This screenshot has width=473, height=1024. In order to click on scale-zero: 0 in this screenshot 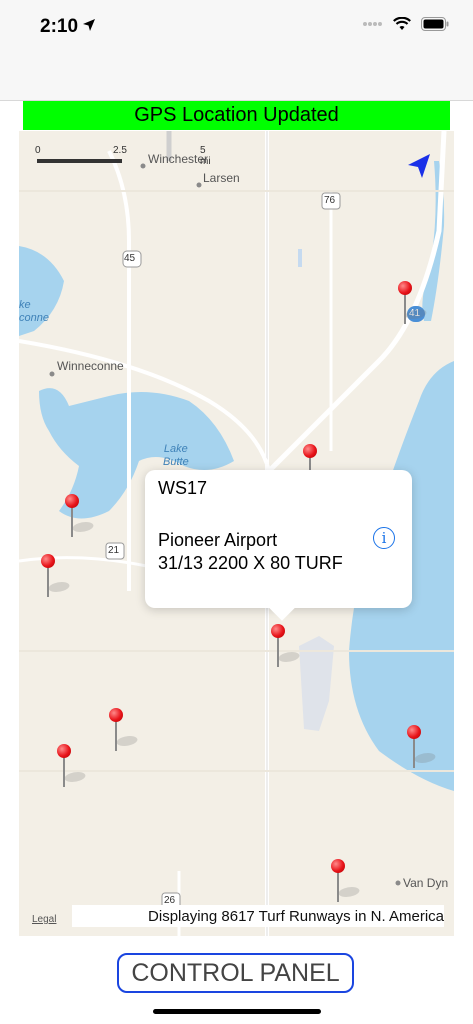, I will do `click(38, 150)`.